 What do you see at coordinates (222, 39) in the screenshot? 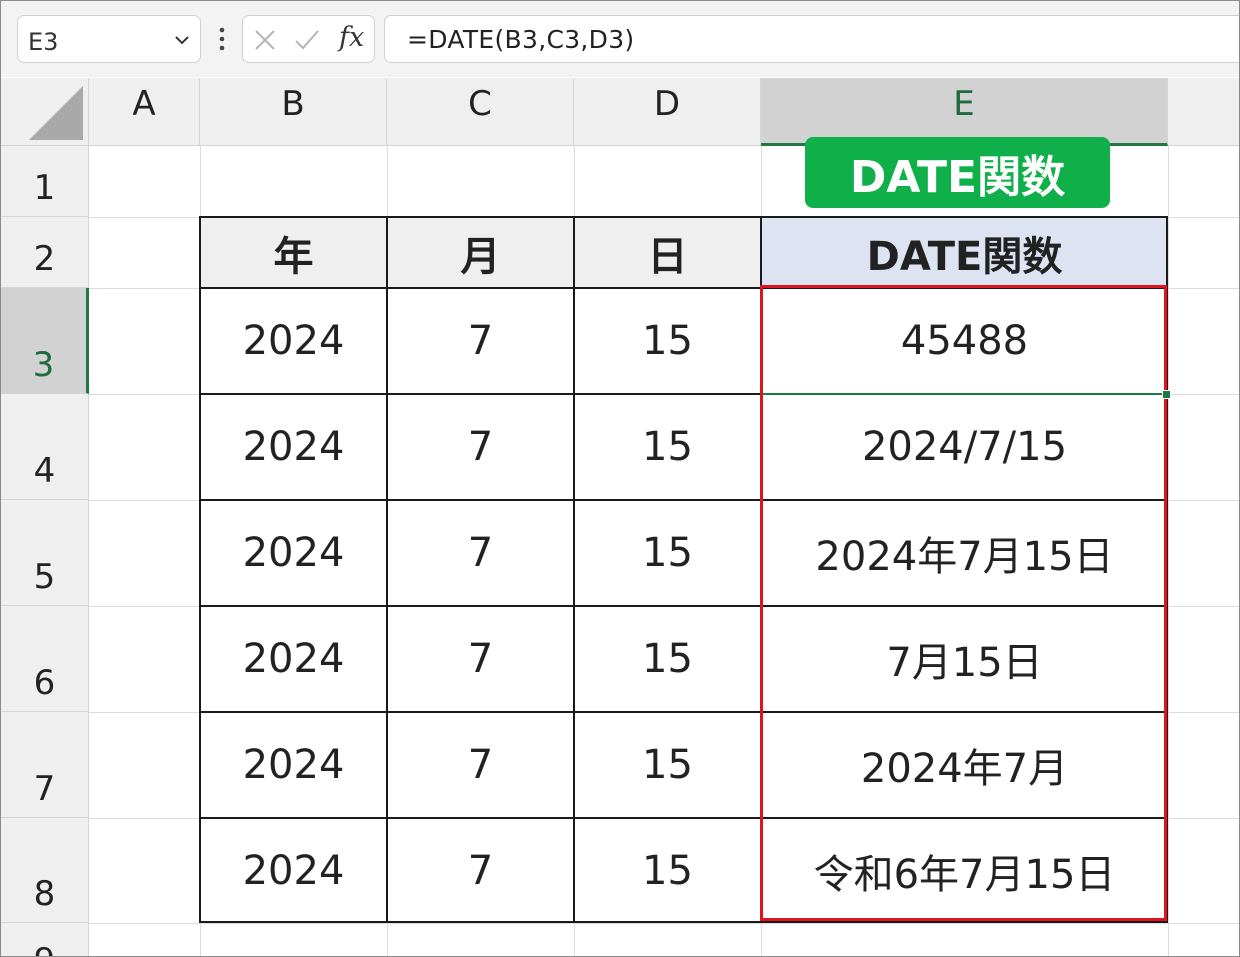
I see `more-options-icon` at bounding box center [222, 39].